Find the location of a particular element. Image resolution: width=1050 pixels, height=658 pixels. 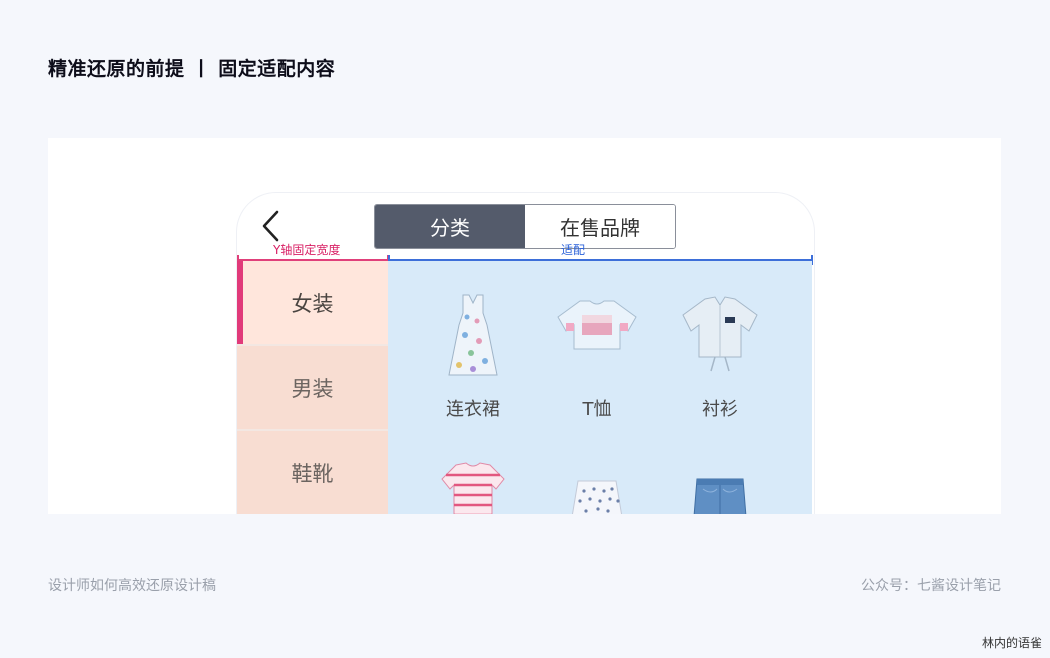

sidebar-item-men: 男装 is located at coordinates (312, 388).